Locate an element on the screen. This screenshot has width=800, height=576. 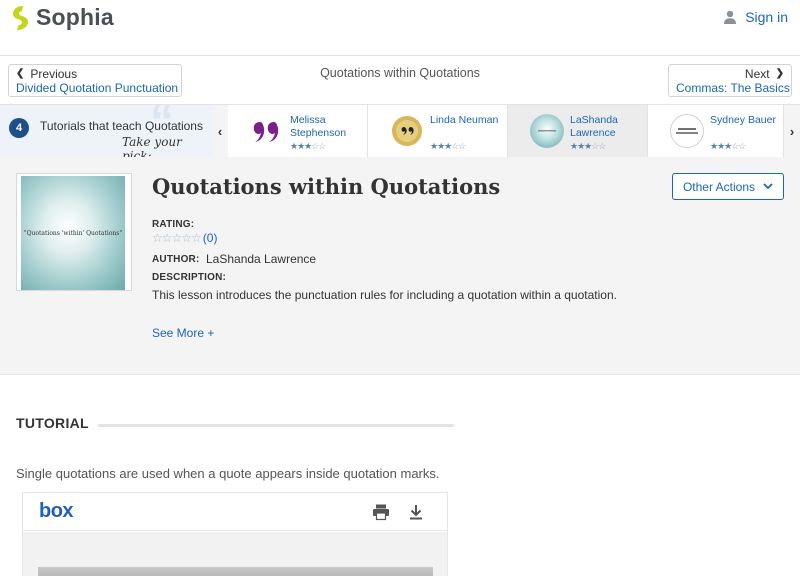
previous-lesson-button: ❮ Previous Divided Quotation Punctuation is located at coordinates (95, 80).